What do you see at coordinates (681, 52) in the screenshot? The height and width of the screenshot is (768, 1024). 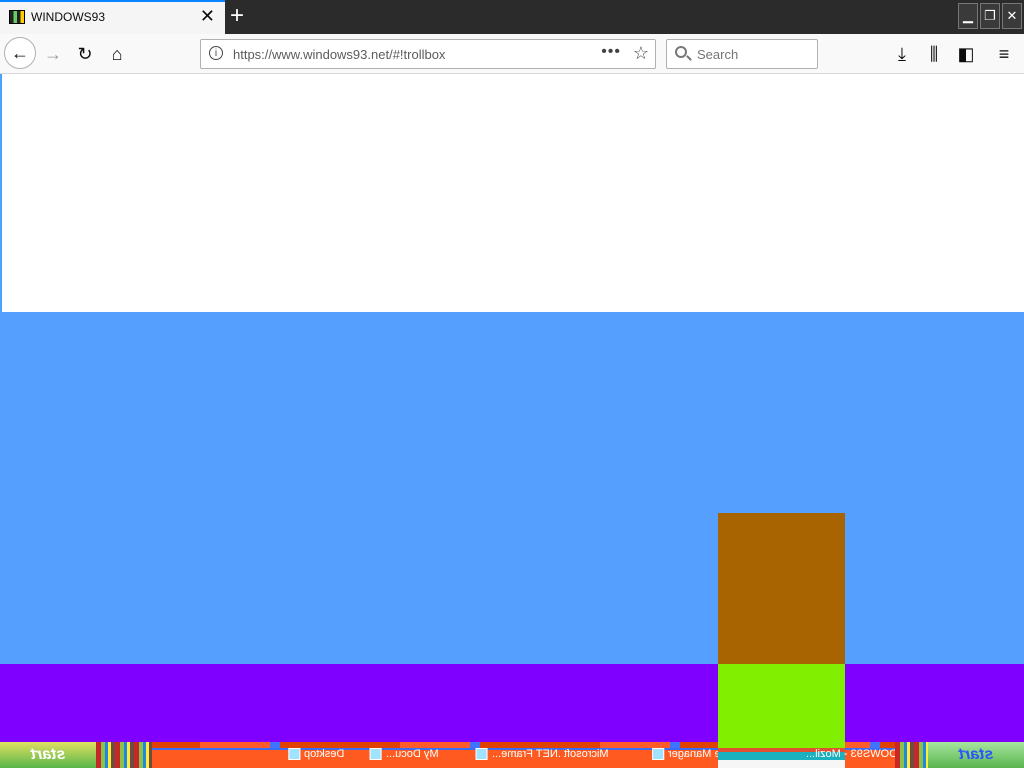 I see `search-icon` at bounding box center [681, 52].